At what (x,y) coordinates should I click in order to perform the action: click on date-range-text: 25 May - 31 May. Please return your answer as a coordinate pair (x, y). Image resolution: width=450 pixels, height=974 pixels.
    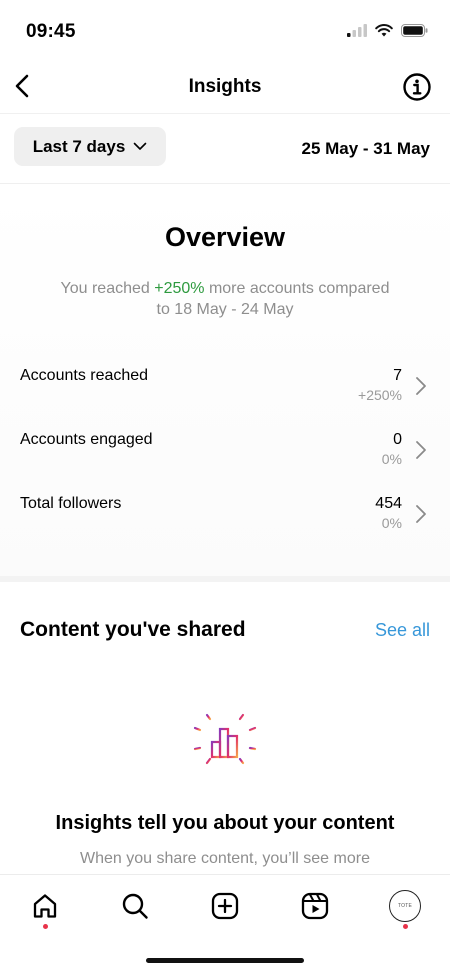
    Looking at the image, I should click on (365, 148).